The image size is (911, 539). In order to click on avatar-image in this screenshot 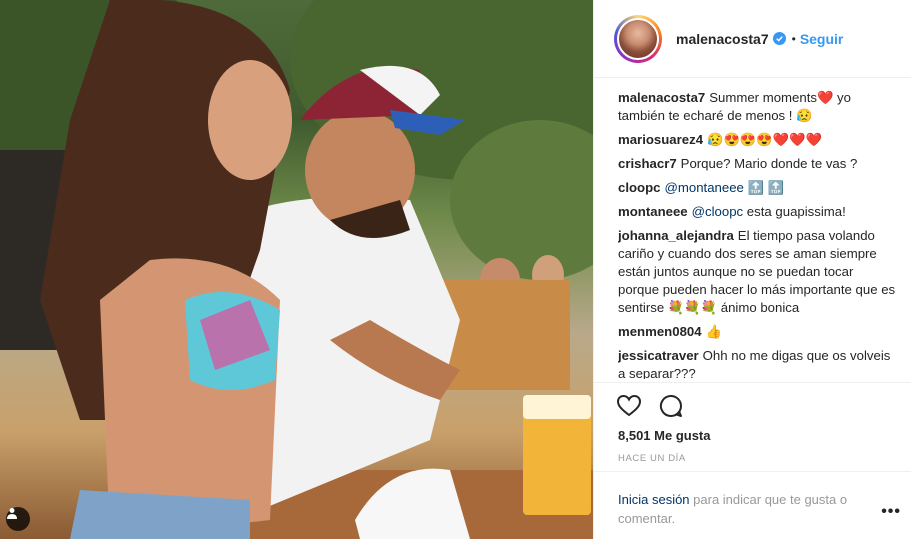, I will do `click(638, 38)`.